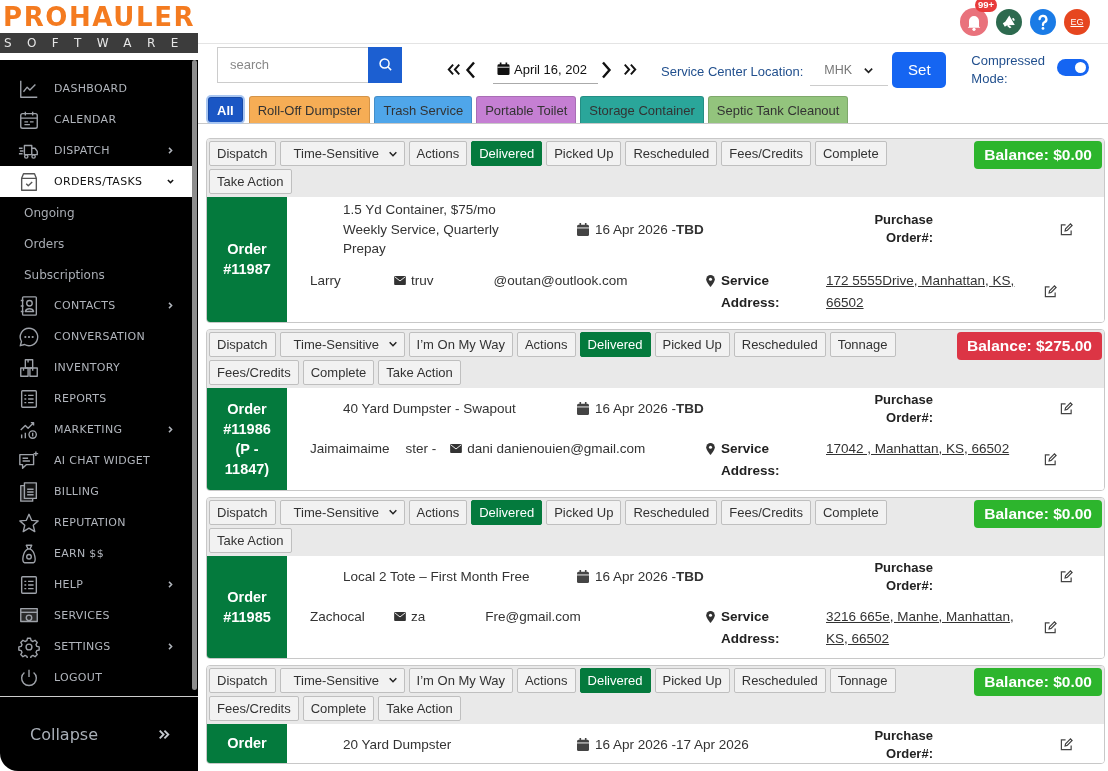 The width and height of the screenshot is (1108, 771). I want to click on search-button, so click(385, 64).